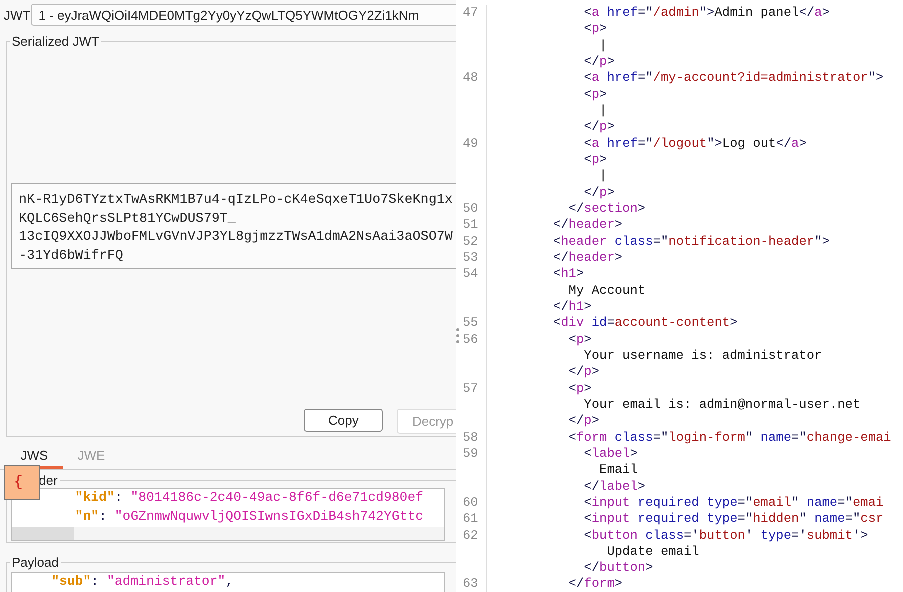 Image resolution: width=903 pixels, height=592 pixels. I want to click on code-line: My Account, so click(607, 290).